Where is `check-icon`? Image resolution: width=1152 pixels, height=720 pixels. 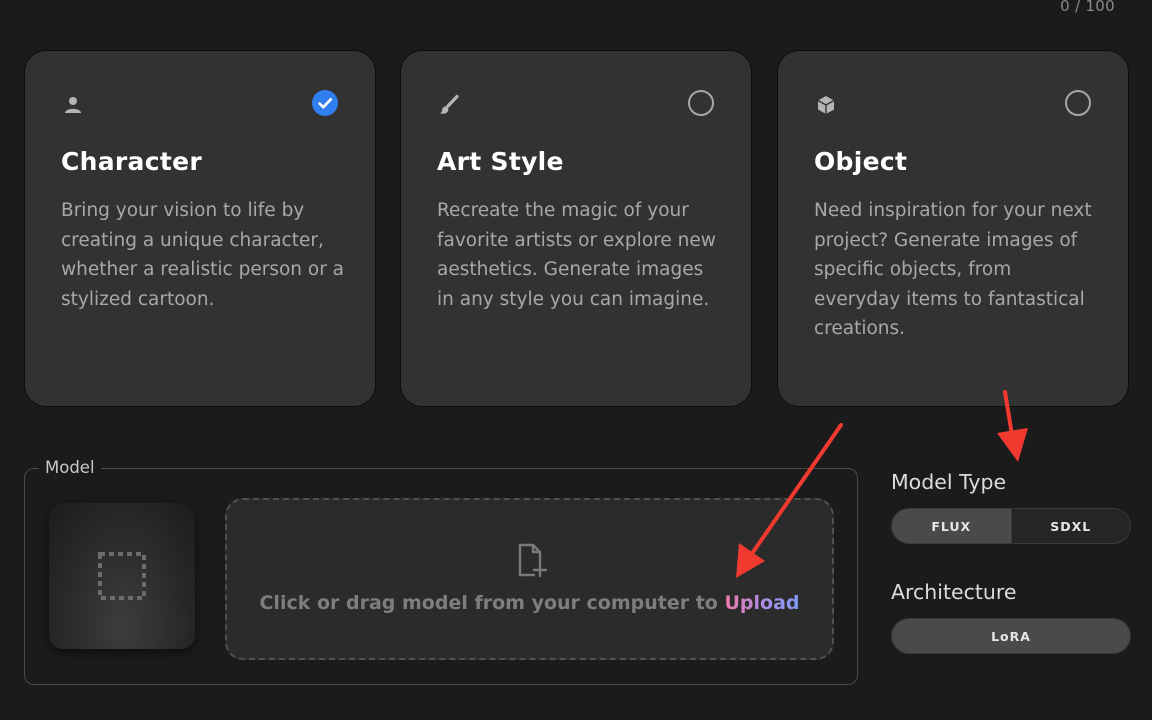
check-icon is located at coordinates (325, 103).